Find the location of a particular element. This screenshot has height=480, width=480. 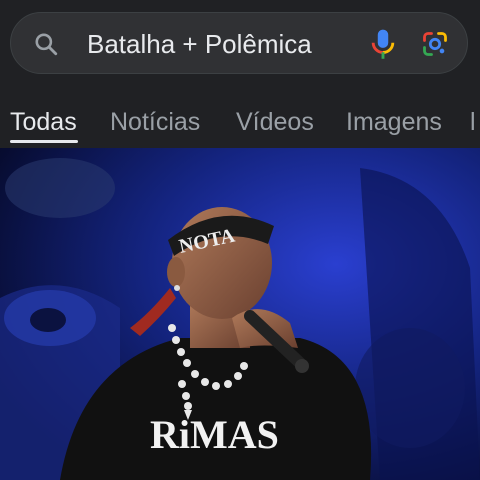

shirt-print: RiMAS is located at coordinates (214, 434).